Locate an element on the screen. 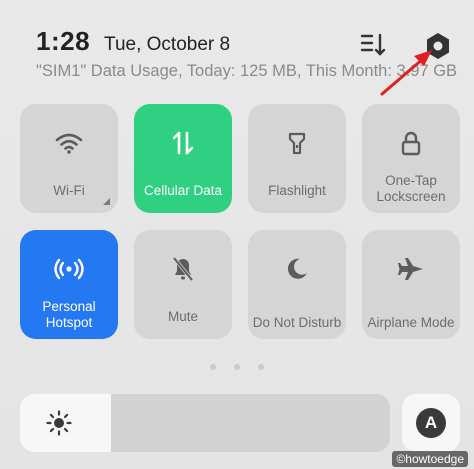  tile-one-tap-lockscreen: One-Tap Lockscreen is located at coordinates (411, 158).